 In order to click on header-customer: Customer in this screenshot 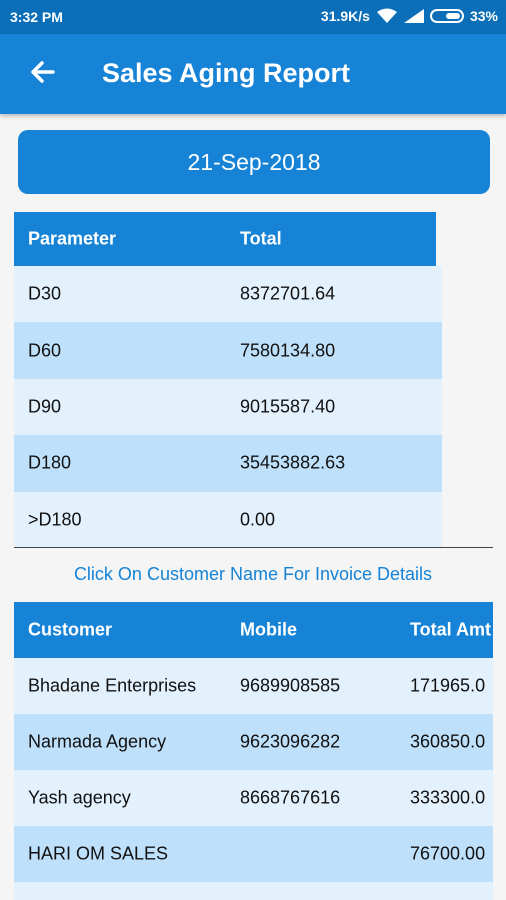, I will do `click(70, 629)`.